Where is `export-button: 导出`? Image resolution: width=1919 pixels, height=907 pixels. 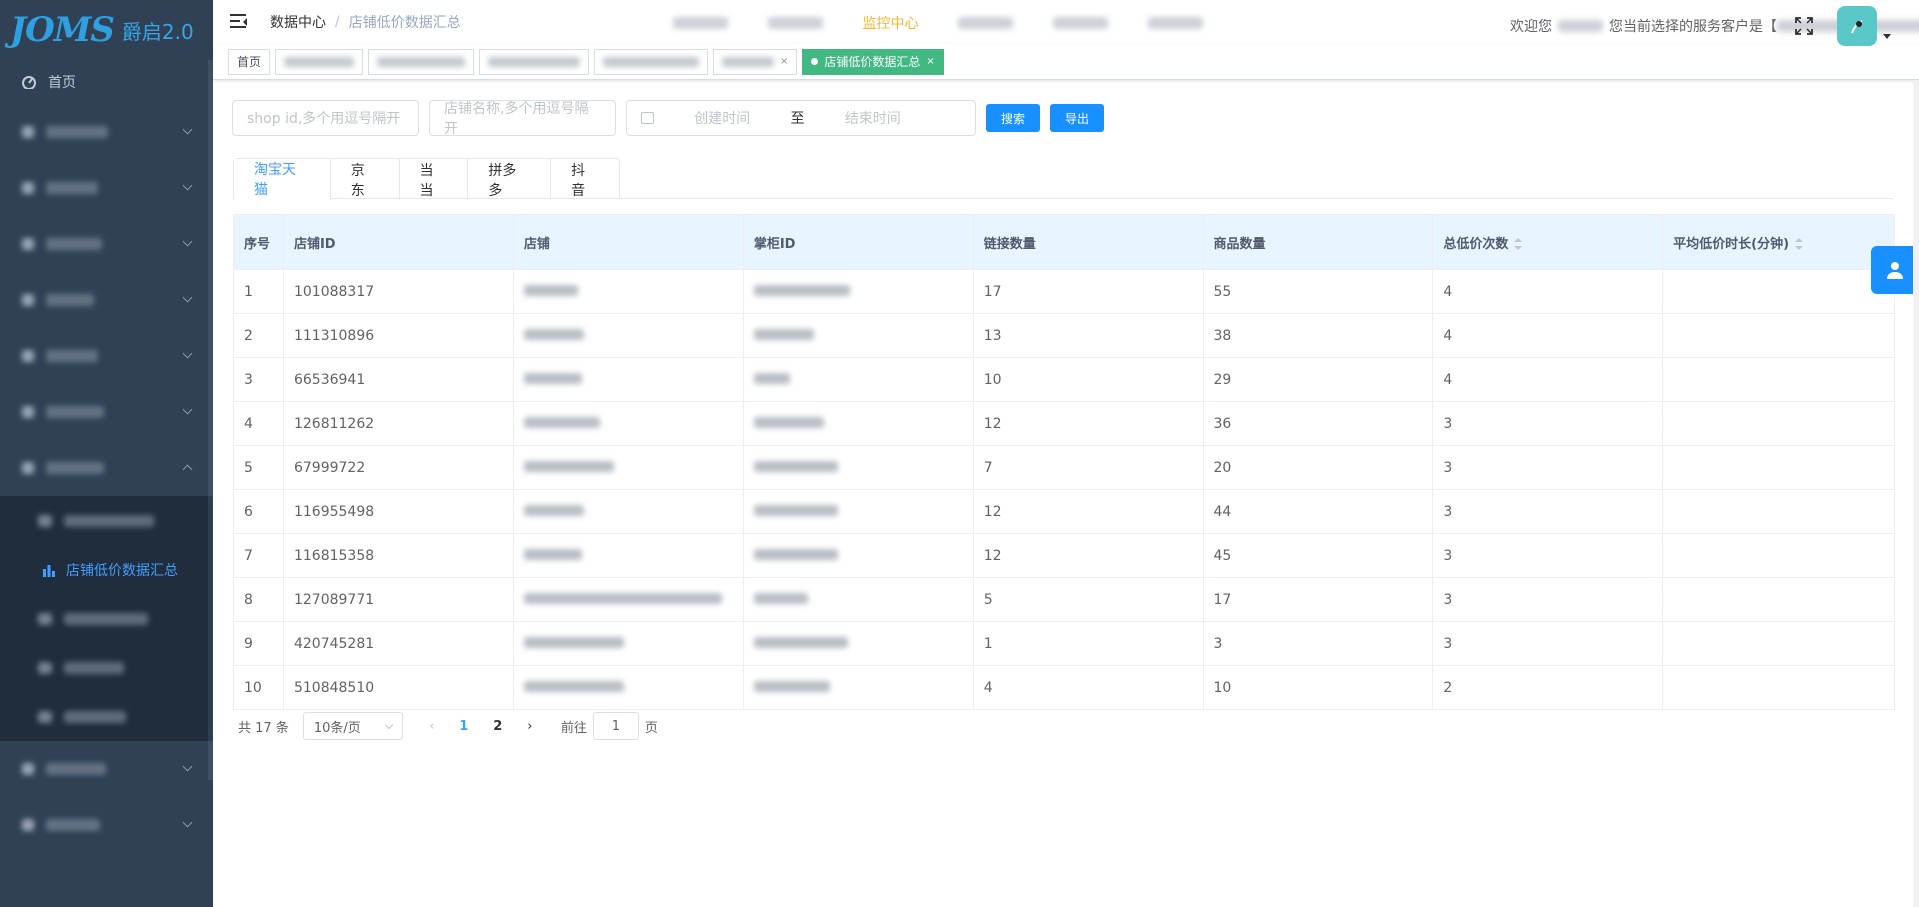
export-button: 导出 is located at coordinates (1077, 118).